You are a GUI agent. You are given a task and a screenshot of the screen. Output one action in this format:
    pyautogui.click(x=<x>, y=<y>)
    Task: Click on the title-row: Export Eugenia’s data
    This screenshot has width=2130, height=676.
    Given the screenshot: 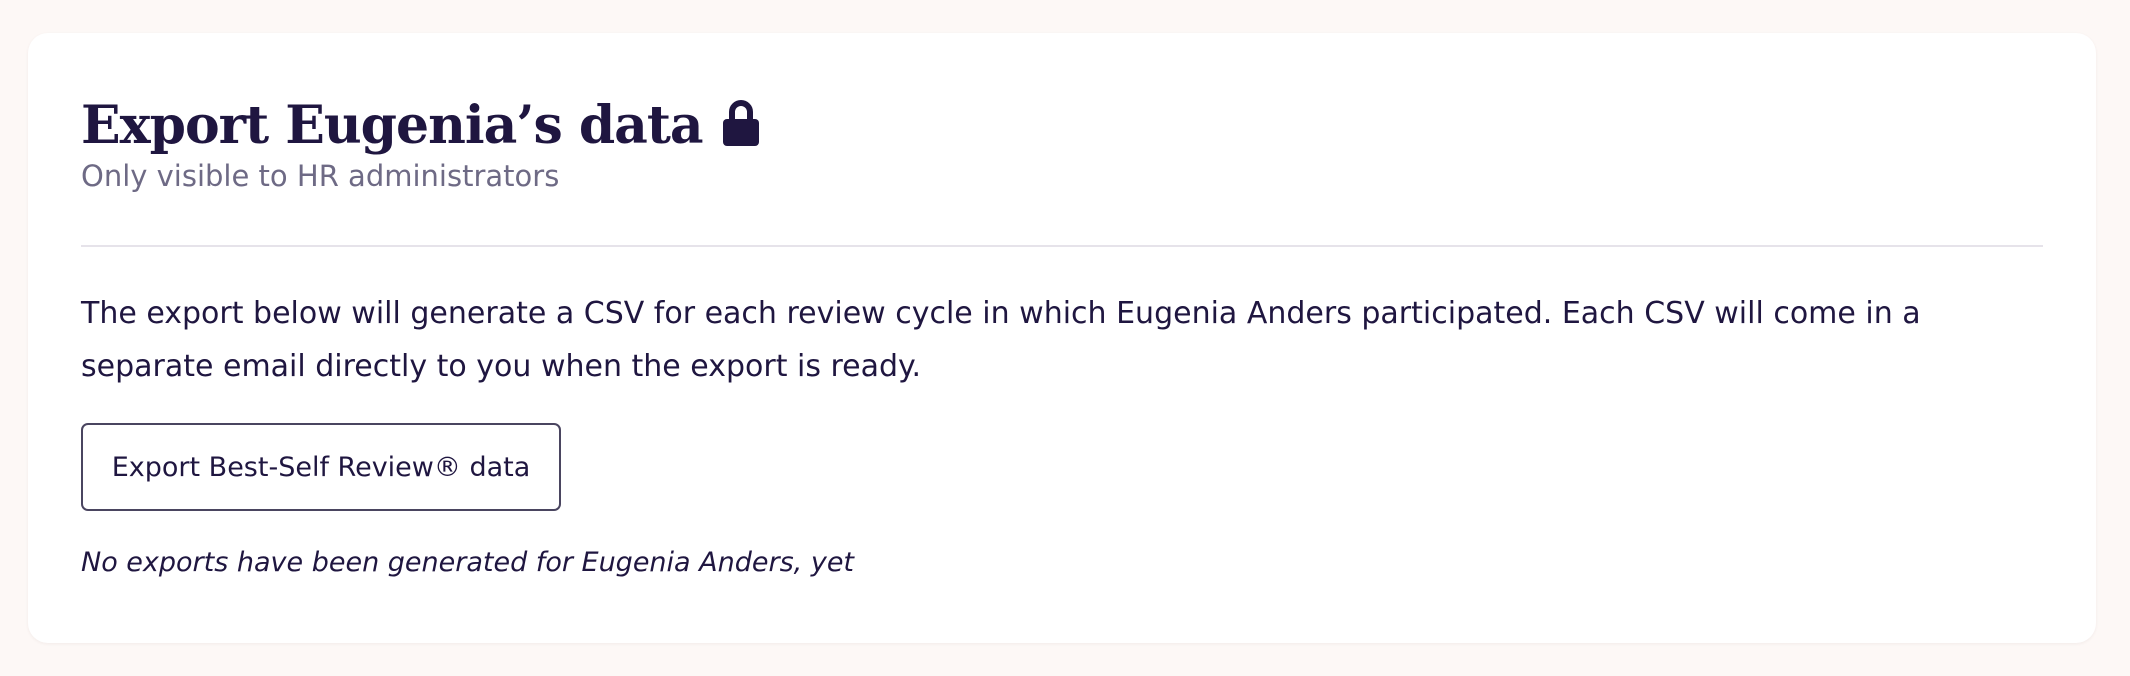 What is the action you would take?
    pyautogui.click(x=421, y=126)
    